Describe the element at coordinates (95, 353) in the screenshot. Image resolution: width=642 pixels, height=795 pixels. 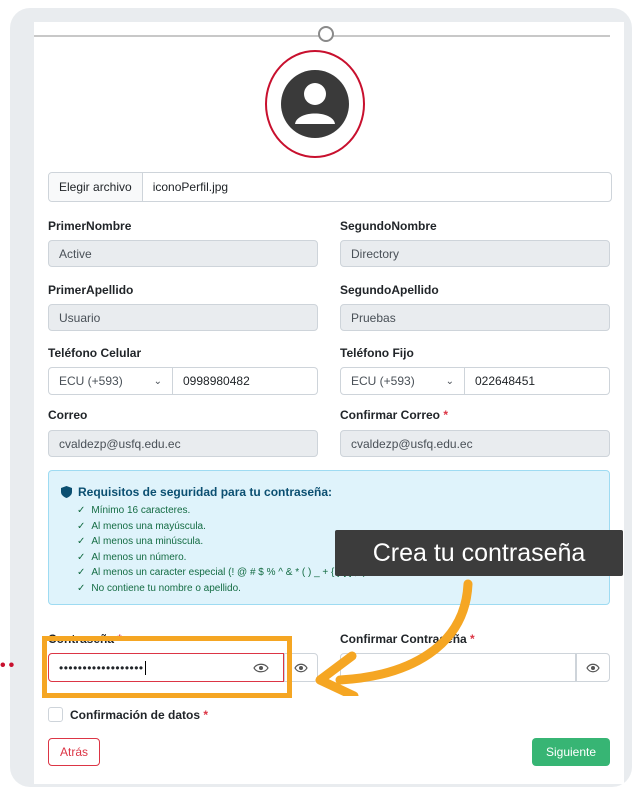
I see `telefono-celular-label: Teléfono Celular` at that location.